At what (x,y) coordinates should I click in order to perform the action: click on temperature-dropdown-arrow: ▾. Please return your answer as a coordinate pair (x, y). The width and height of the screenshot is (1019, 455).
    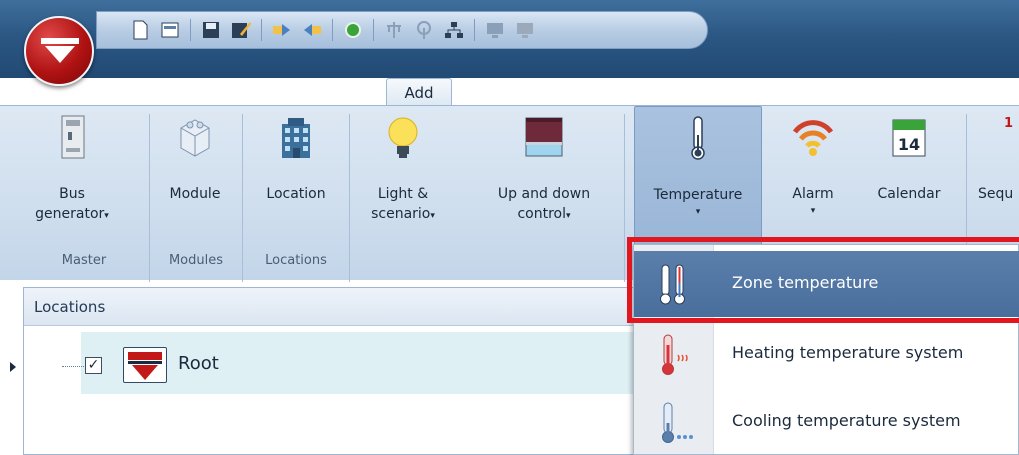
    Looking at the image, I should click on (698, 212).